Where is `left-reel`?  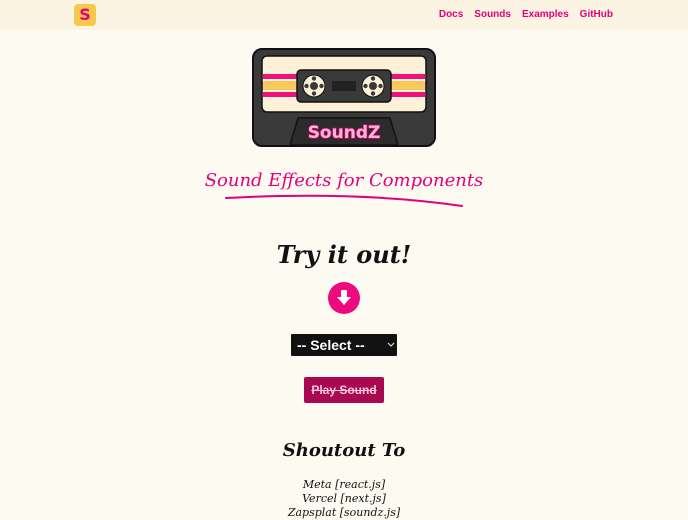 left-reel is located at coordinates (314, 86).